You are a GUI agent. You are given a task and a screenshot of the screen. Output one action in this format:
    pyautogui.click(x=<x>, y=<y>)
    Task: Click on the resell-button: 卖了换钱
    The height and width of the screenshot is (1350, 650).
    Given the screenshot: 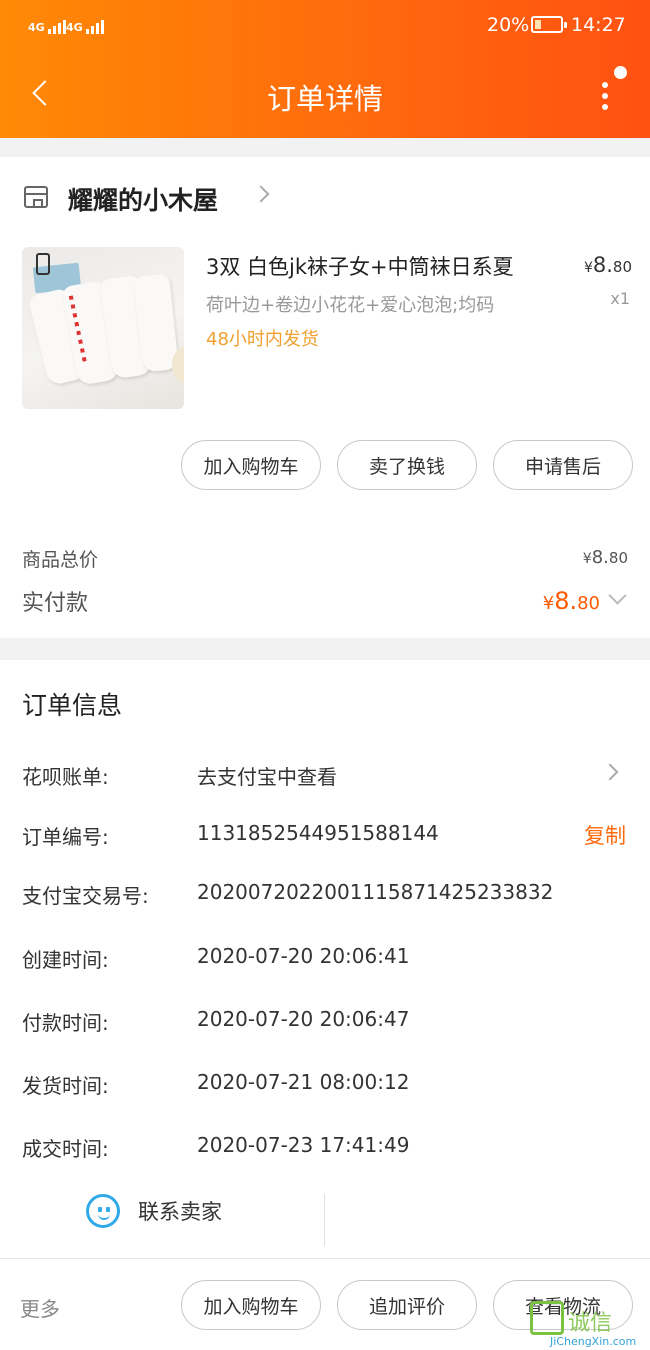 What is the action you would take?
    pyautogui.click(x=407, y=465)
    